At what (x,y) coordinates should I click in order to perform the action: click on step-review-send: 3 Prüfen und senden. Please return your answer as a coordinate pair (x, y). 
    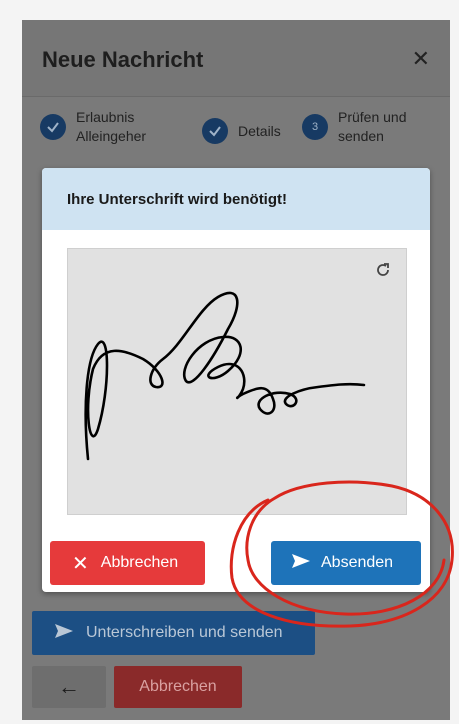
    Looking at the image, I should click on (354, 127).